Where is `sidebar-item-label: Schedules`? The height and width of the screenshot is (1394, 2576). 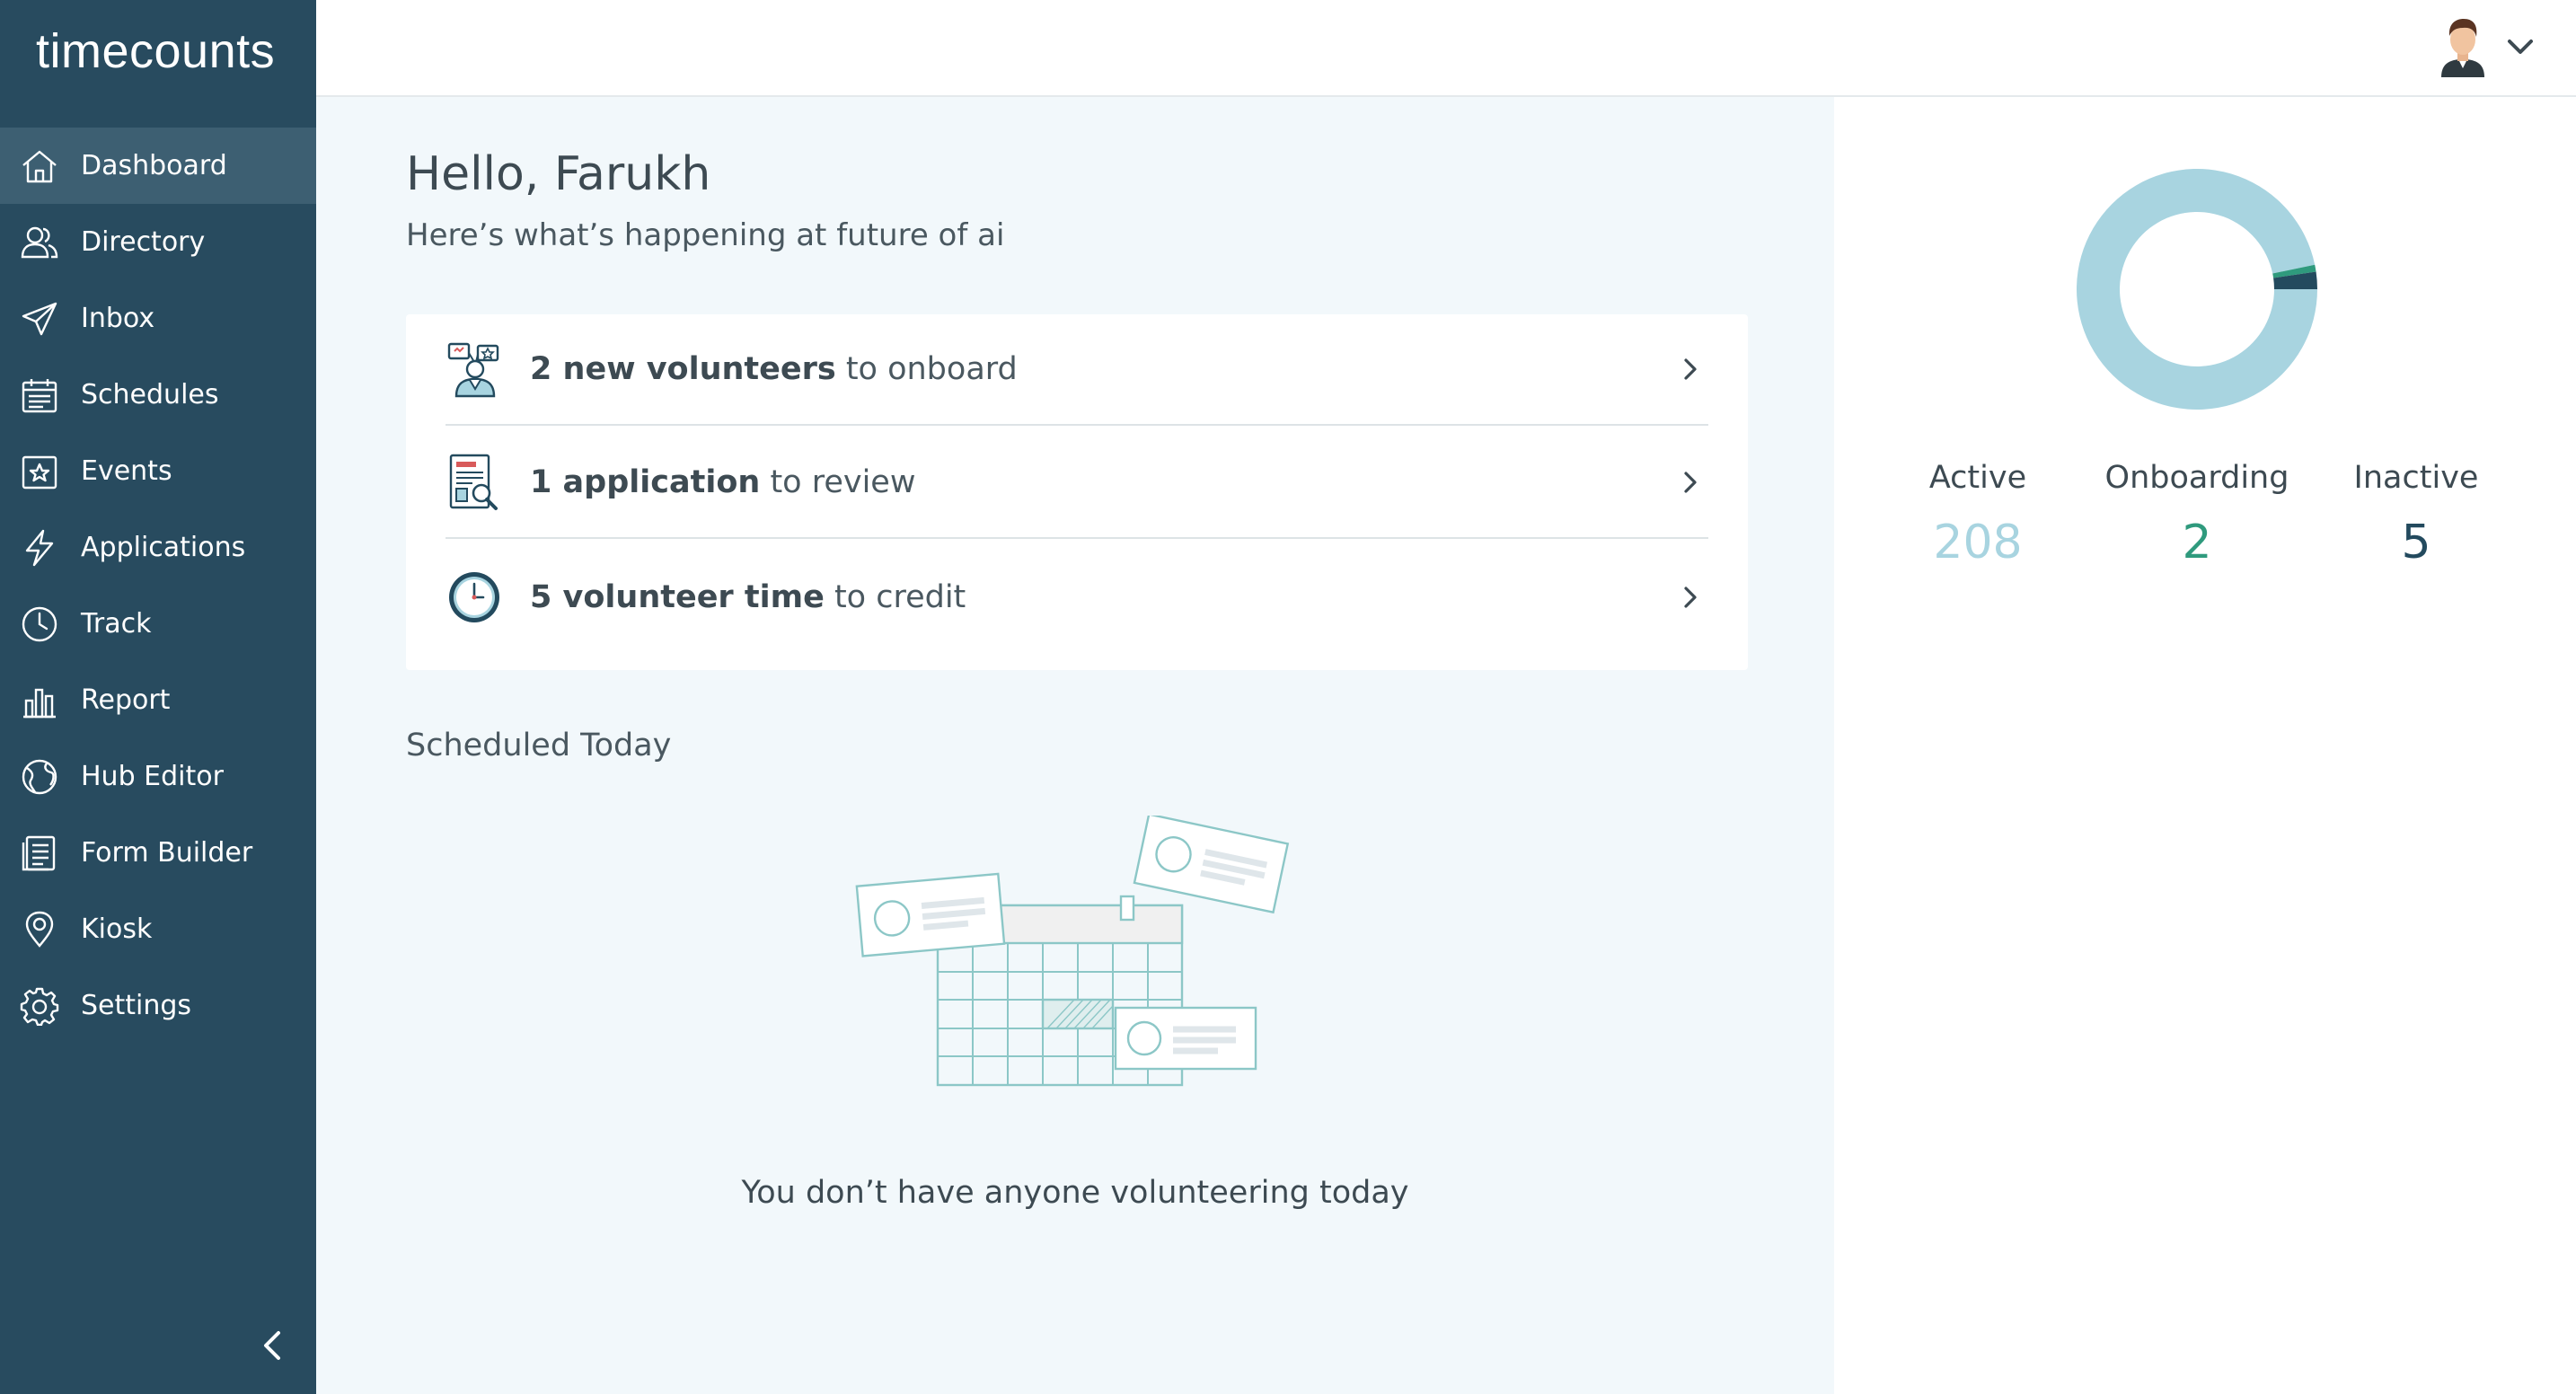
sidebar-item-label: Schedules is located at coordinates (150, 394).